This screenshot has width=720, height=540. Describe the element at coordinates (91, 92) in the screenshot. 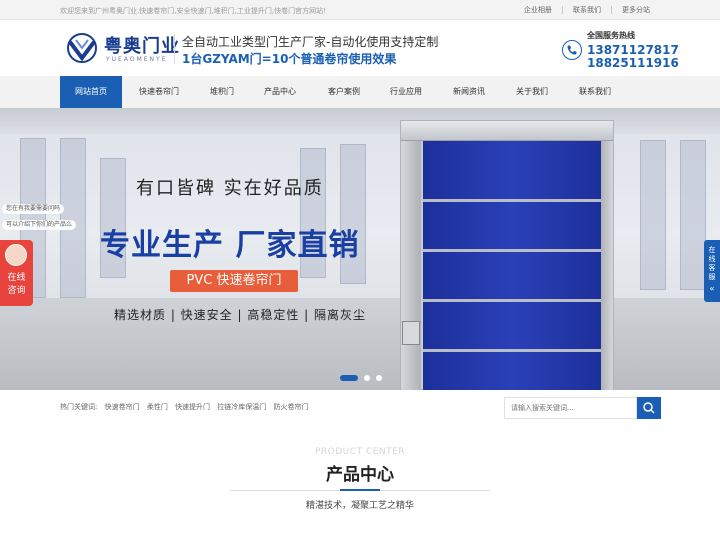

I see `nav-home: 网站首页` at that location.